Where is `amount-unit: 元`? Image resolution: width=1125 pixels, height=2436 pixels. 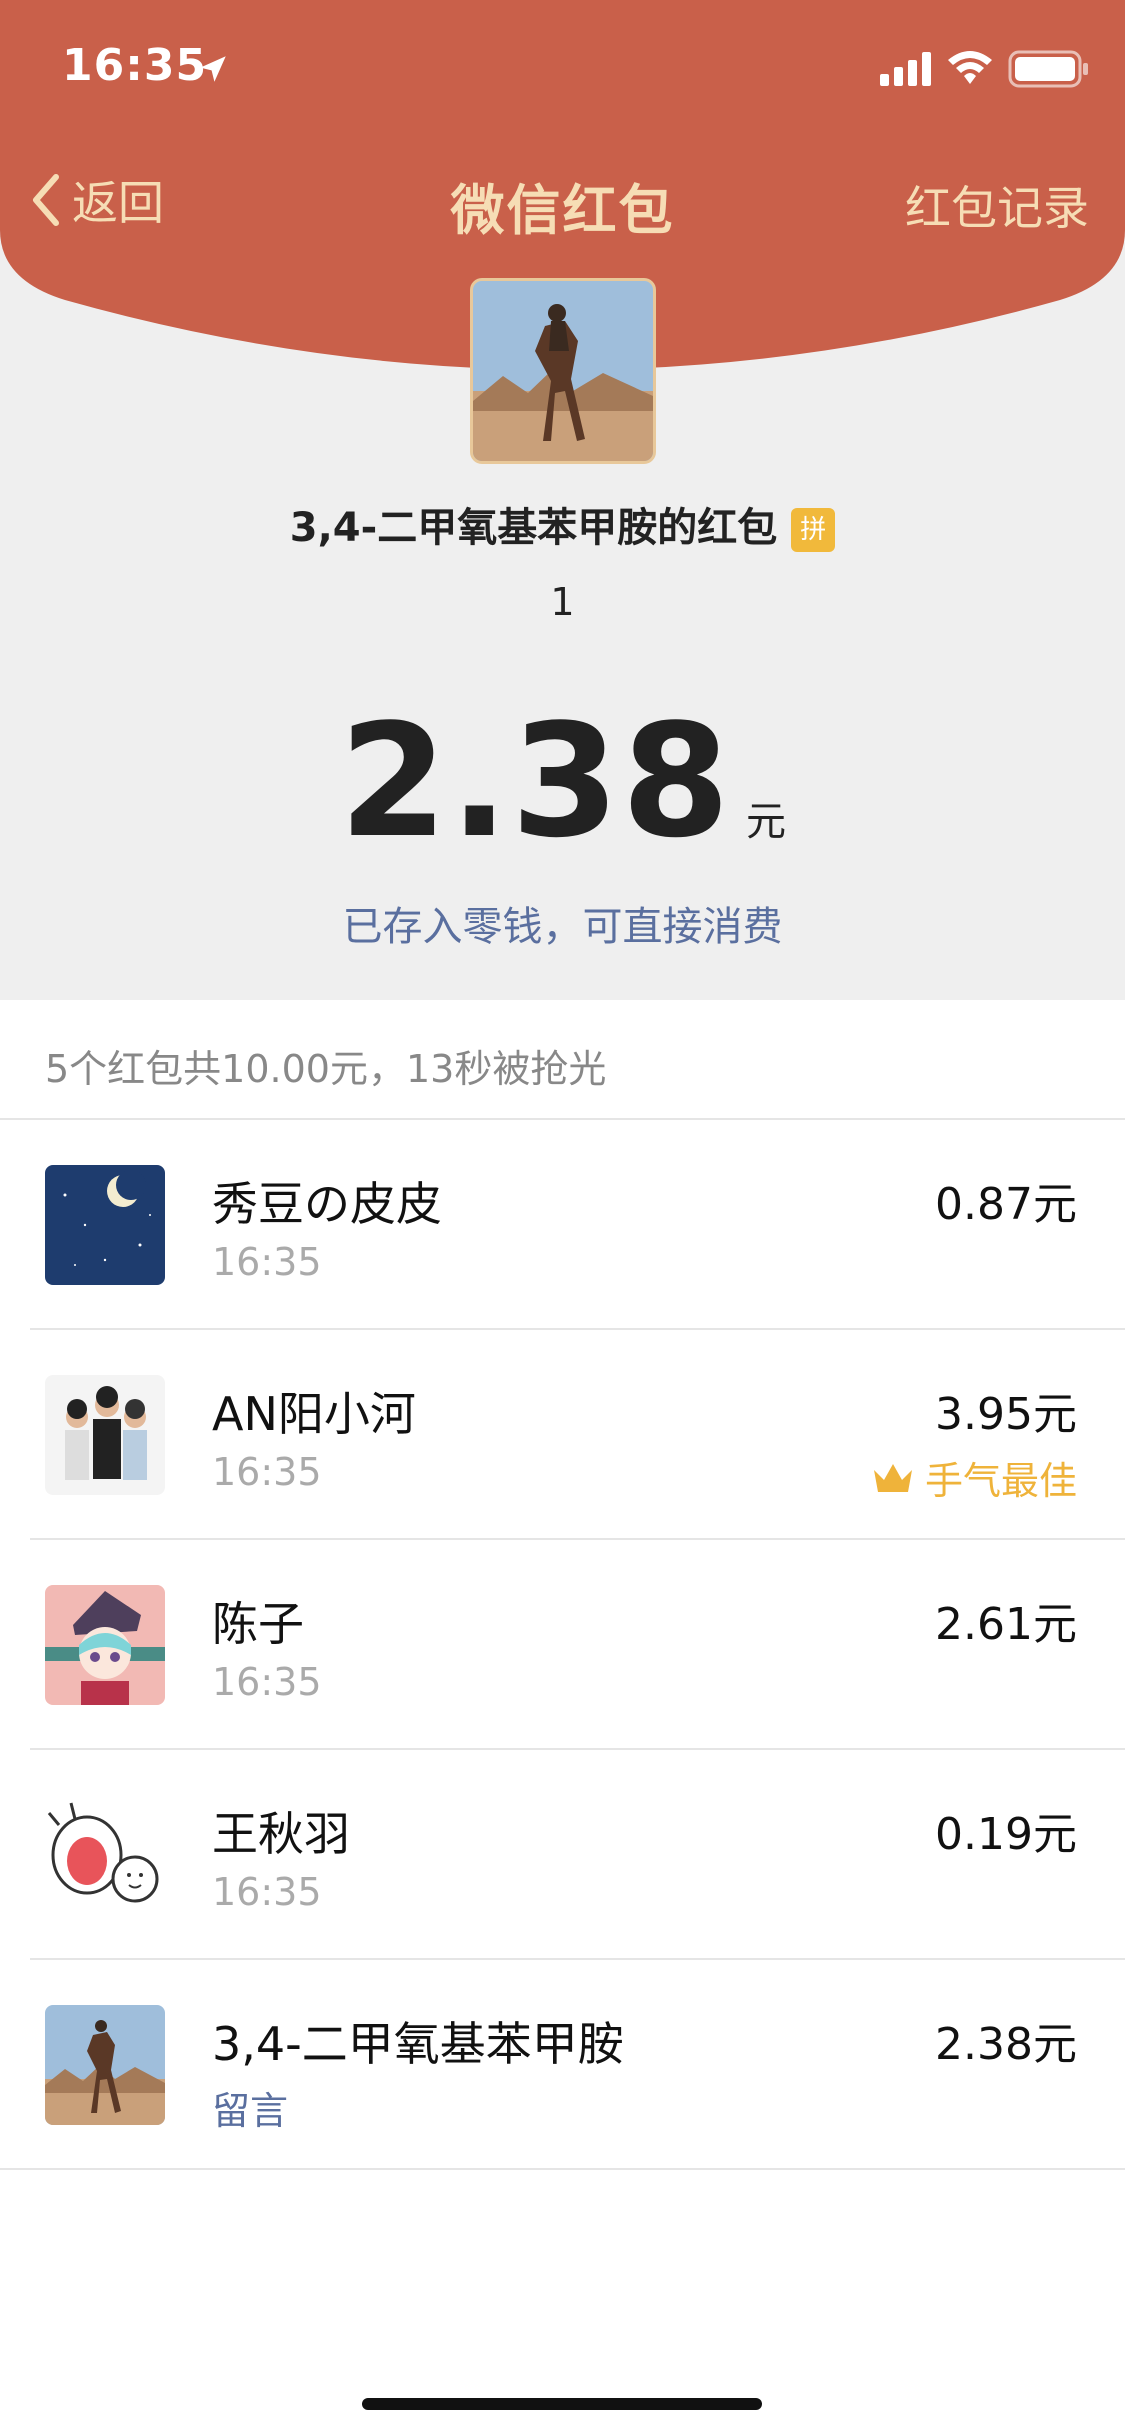 amount-unit: 元 is located at coordinates (765, 822).